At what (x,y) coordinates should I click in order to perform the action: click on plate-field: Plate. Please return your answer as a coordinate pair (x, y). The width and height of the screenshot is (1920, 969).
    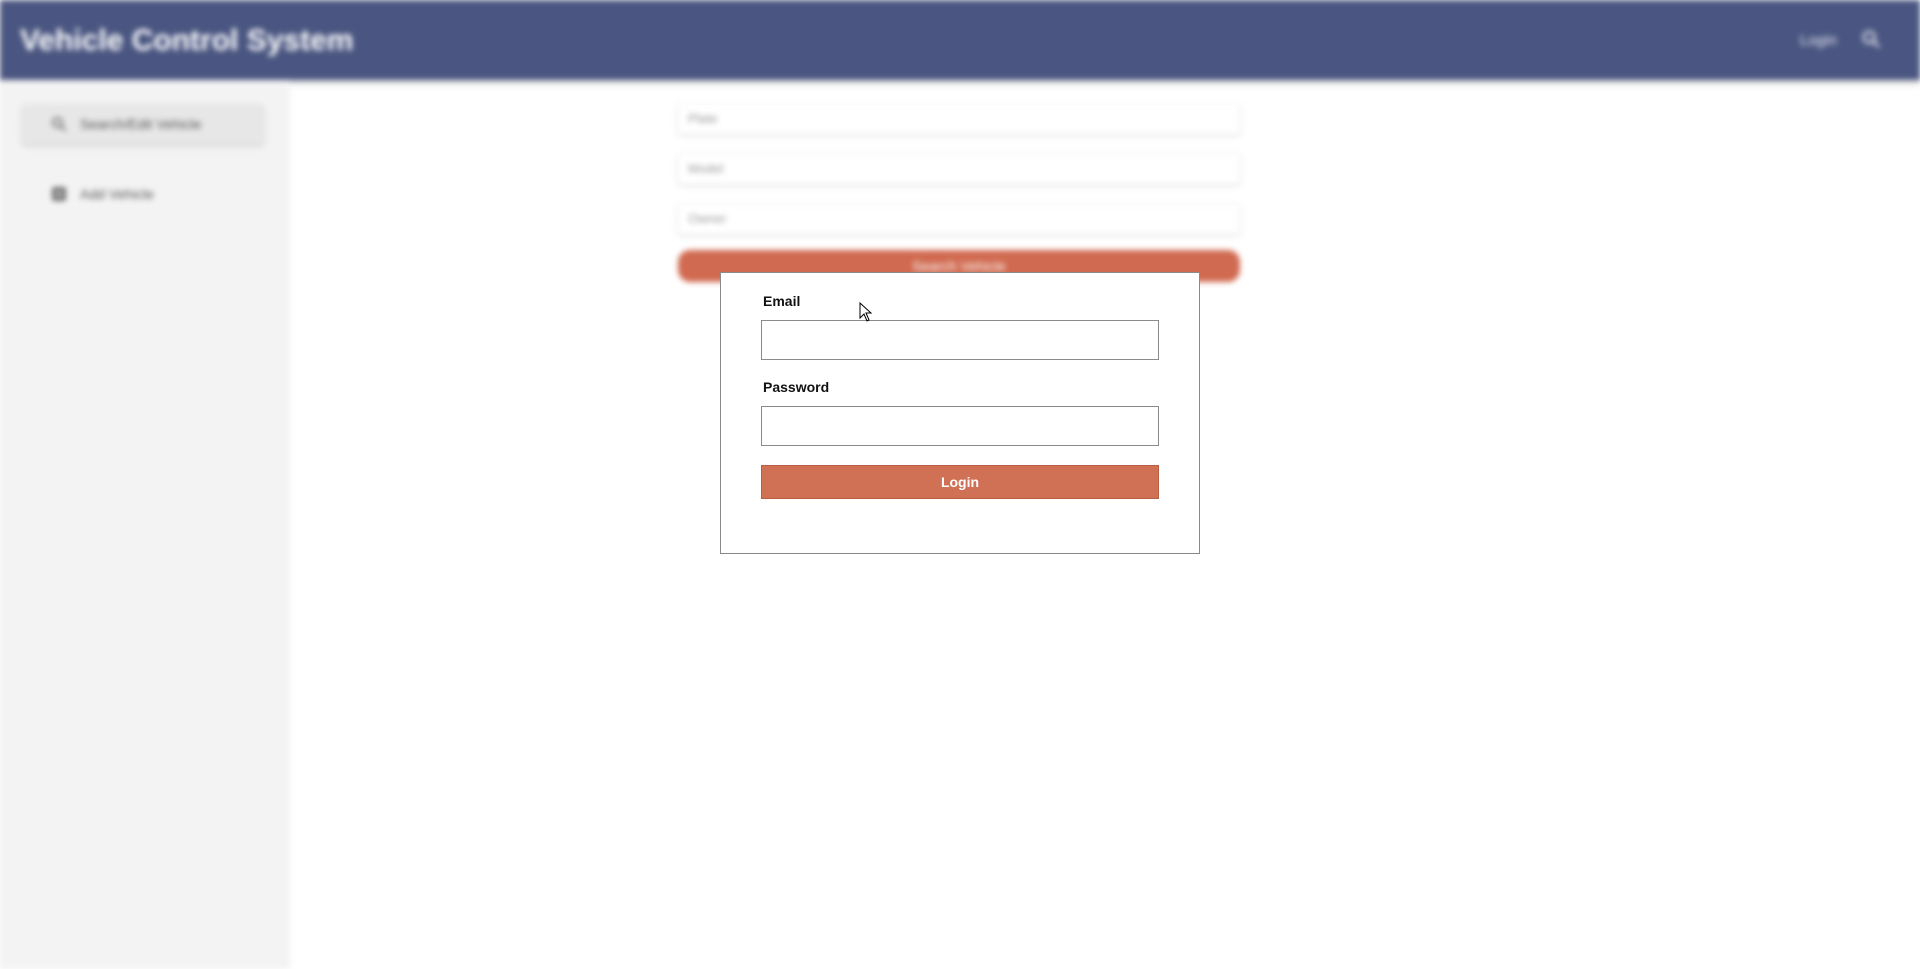
    Looking at the image, I should click on (959, 119).